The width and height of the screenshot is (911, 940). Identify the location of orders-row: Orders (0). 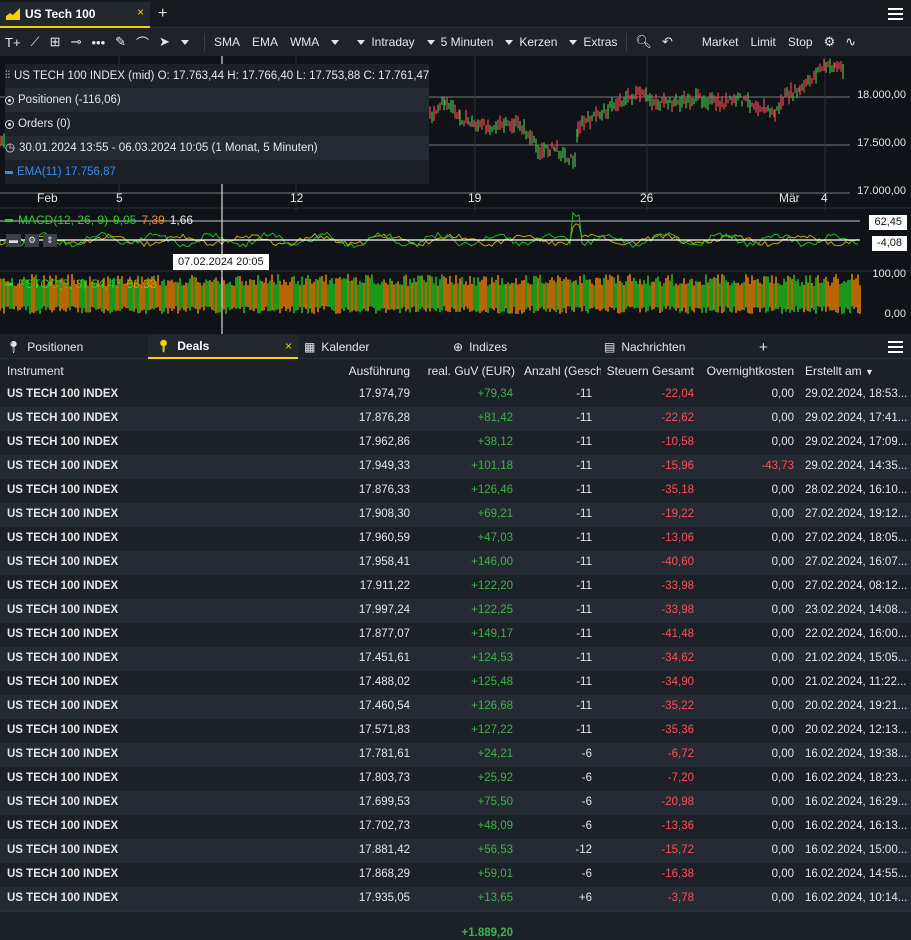
(217, 124).